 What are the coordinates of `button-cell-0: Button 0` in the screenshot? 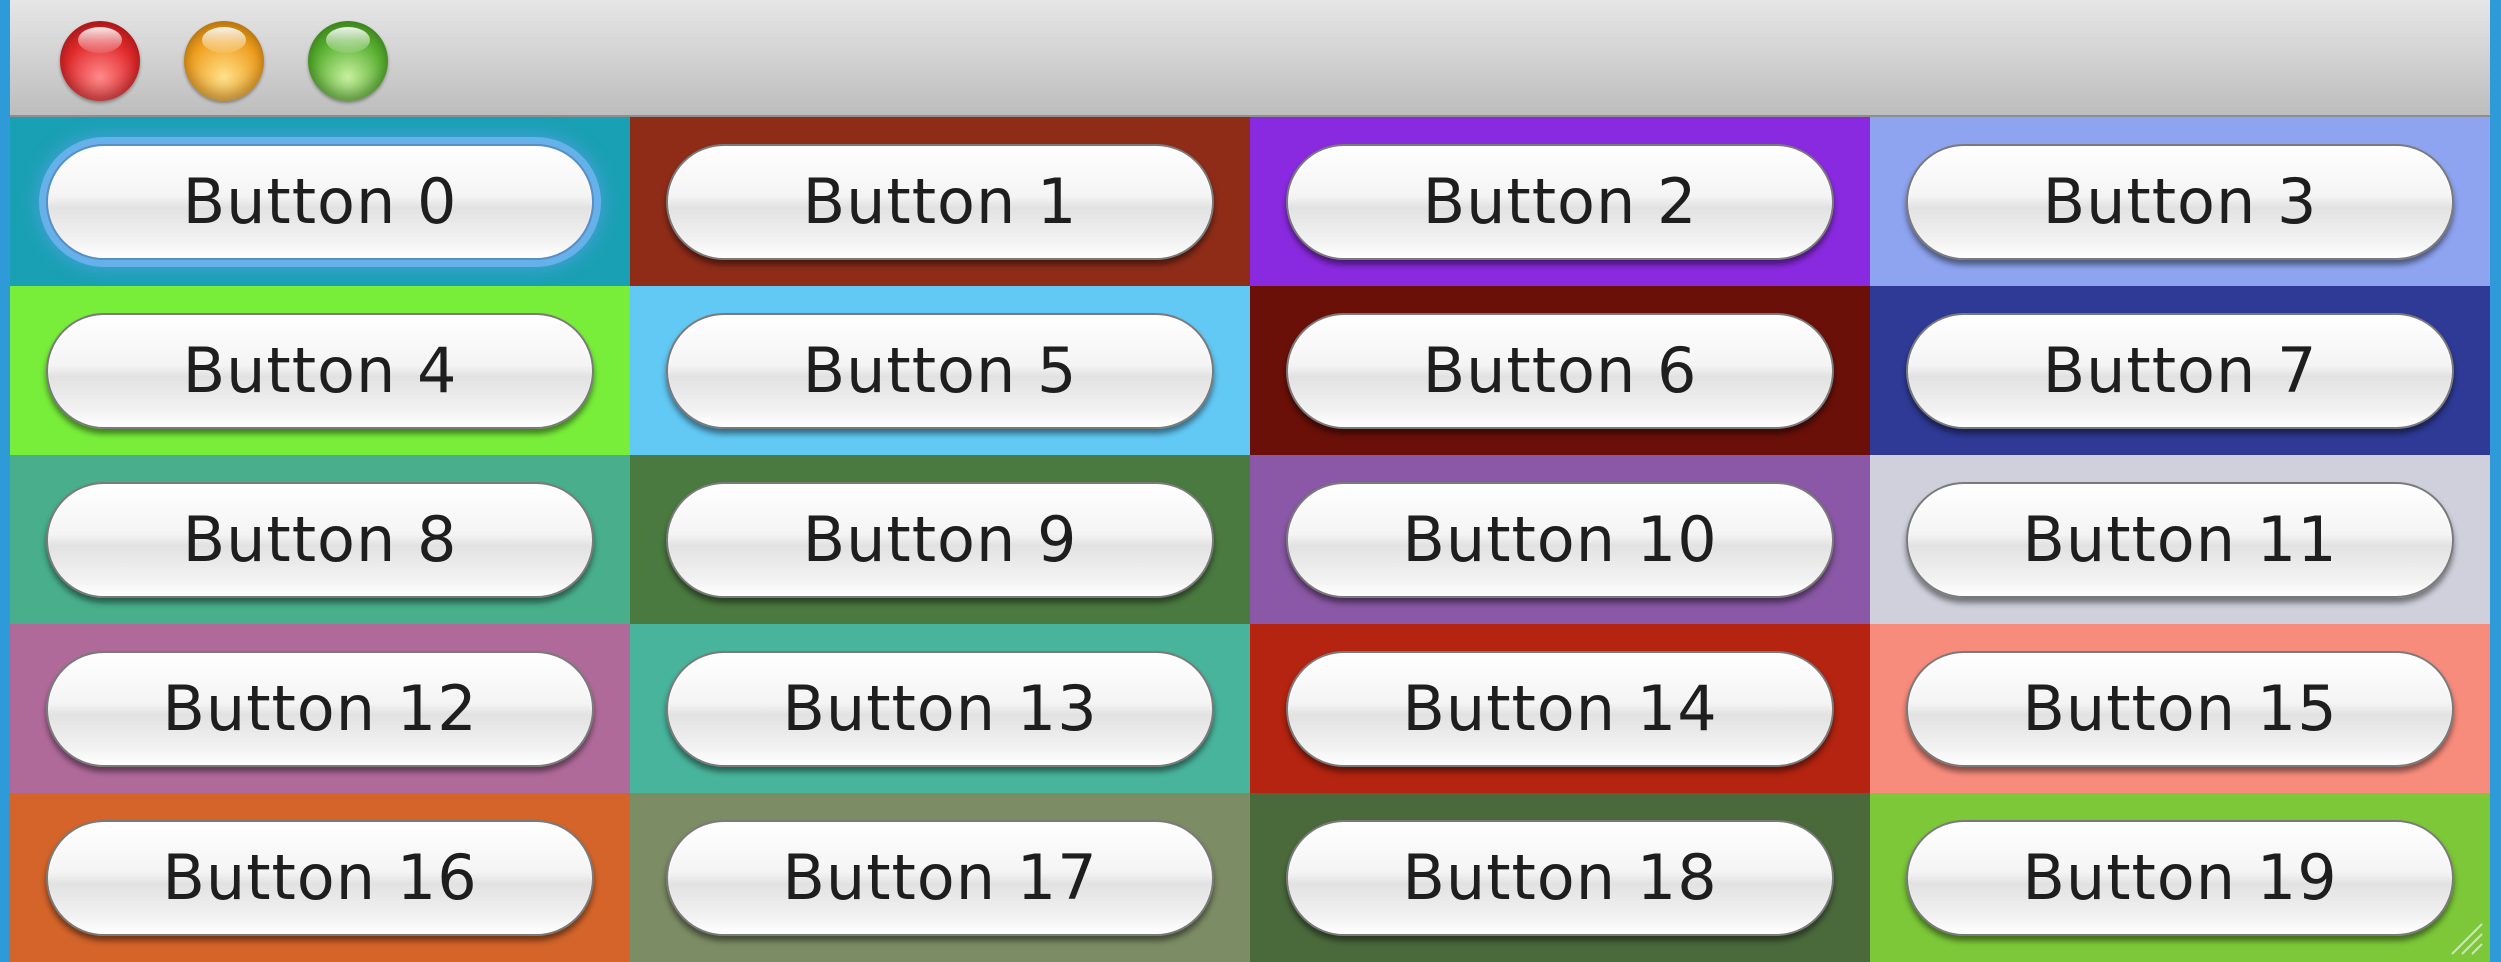 It's located at (320, 201).